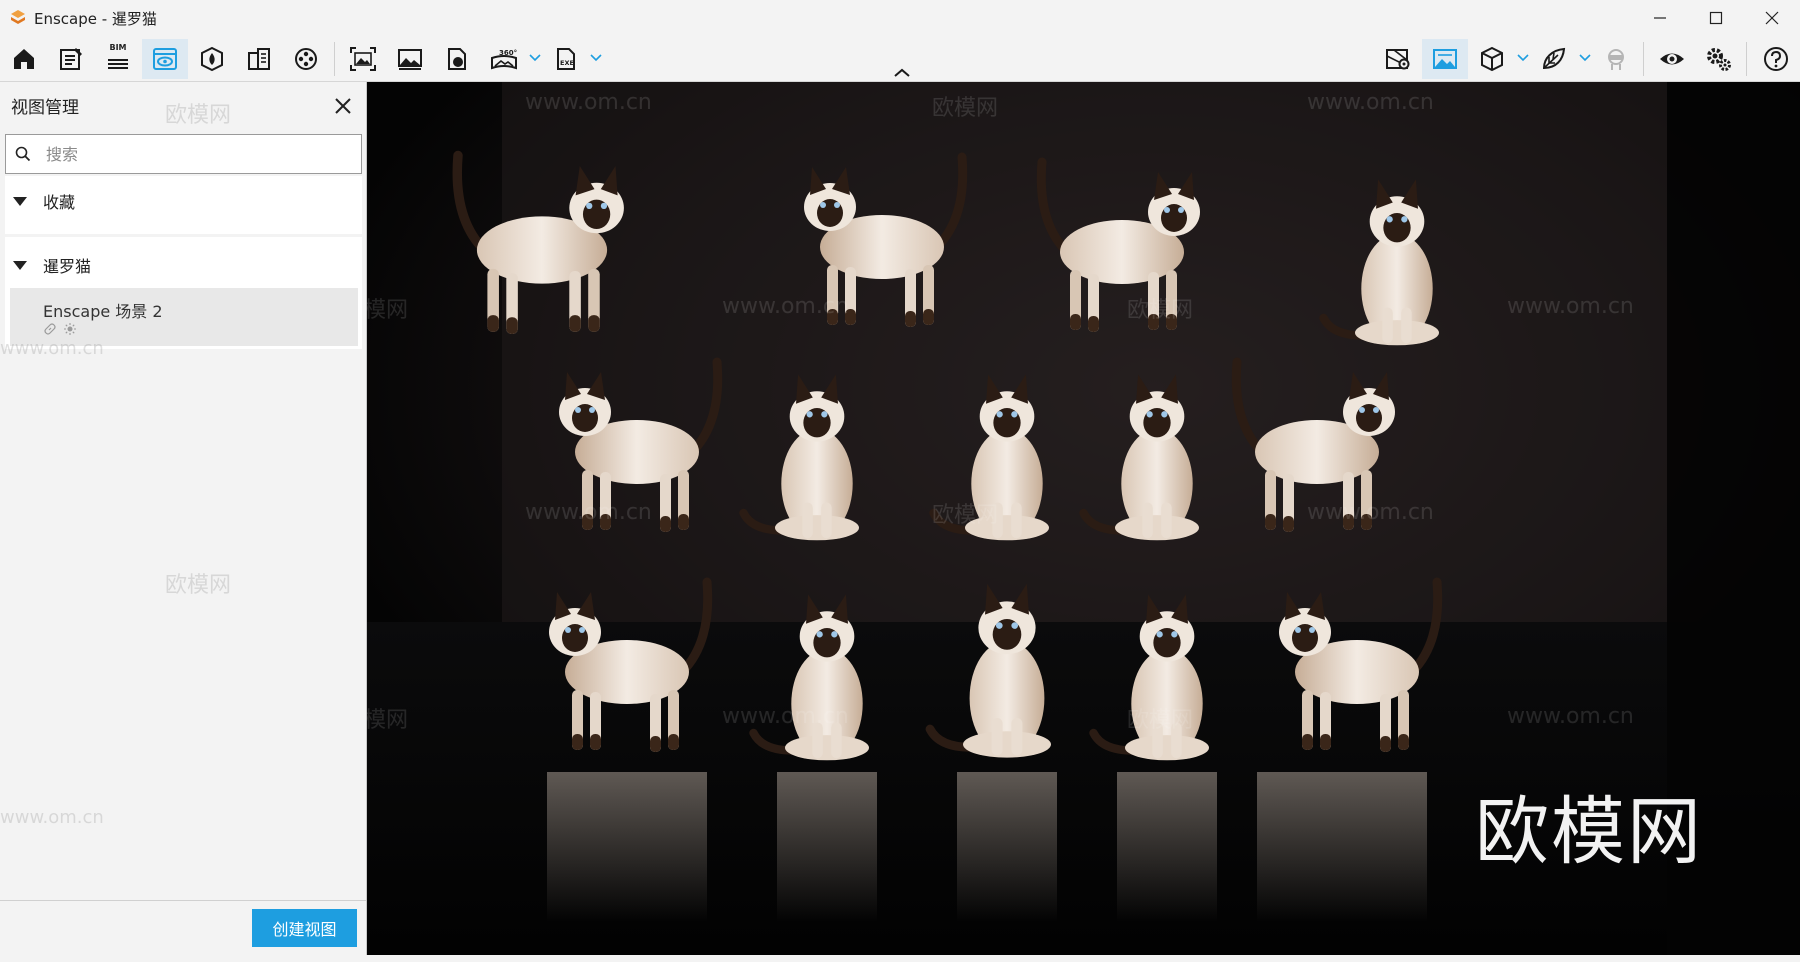 This screenshot has width=1800, height=962. I want to click on window-bottom-edge, so click(900, 958).